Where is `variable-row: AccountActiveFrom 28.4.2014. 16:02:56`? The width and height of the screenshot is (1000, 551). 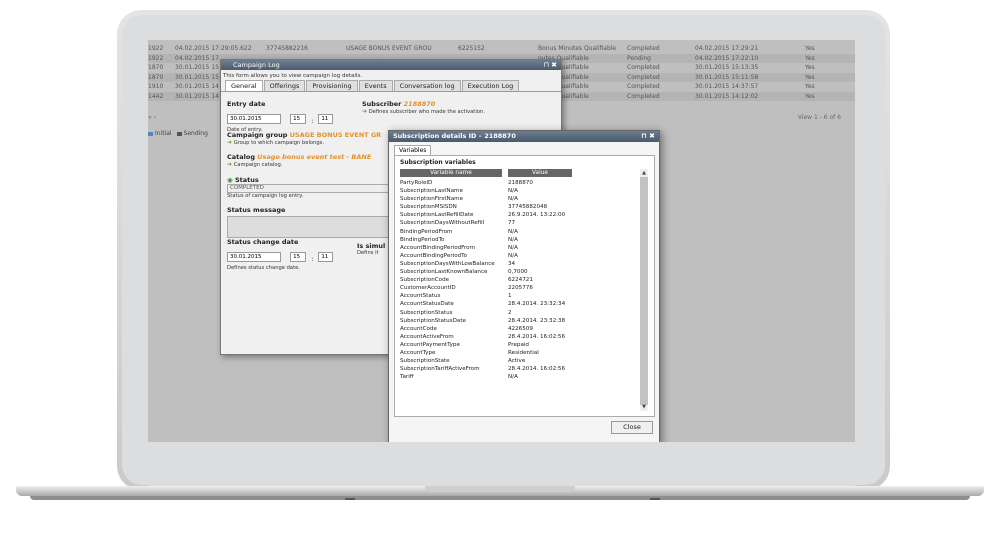
variable-row: AccountActiveFrom 28.4.2014. 16:02:56 is located at coordinates (520, 337).